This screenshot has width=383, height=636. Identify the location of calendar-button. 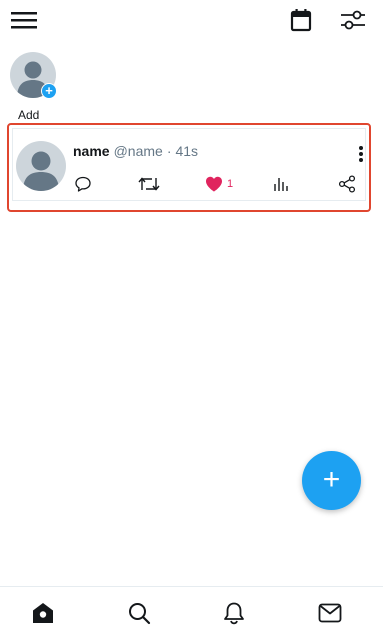
(301, 20).